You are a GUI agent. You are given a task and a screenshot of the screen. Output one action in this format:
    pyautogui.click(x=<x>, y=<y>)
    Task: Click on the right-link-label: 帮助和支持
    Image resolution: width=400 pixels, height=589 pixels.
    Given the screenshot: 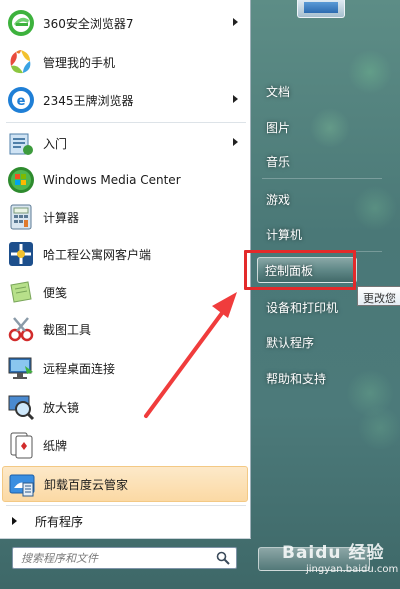 What is the action you would take?
    pyautogui.click(x=296, y=378)
    